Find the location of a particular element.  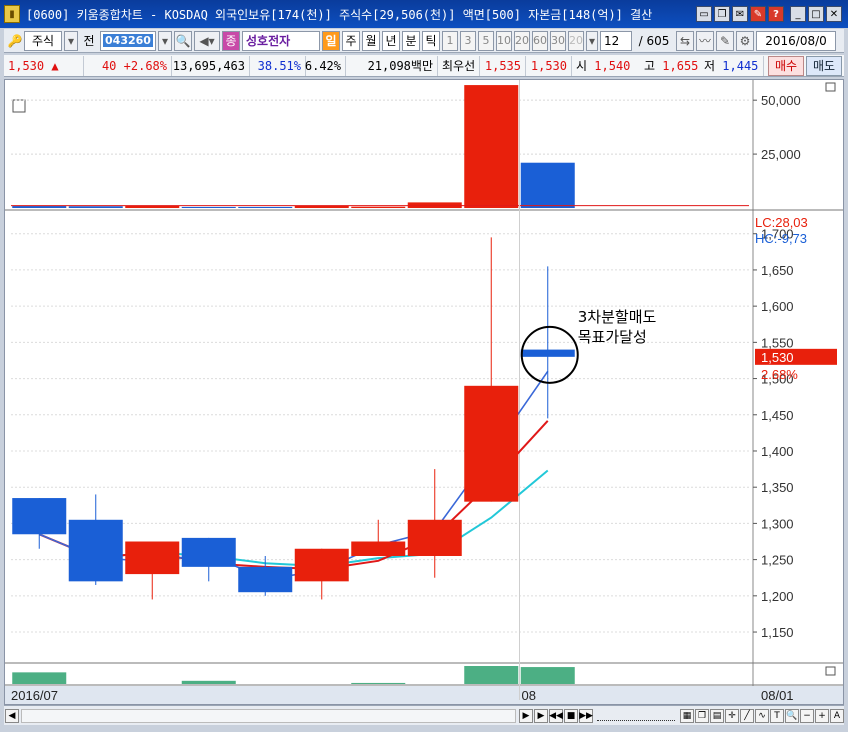

step-forward-button: ▶▶ is located at coordinates (586, 715).